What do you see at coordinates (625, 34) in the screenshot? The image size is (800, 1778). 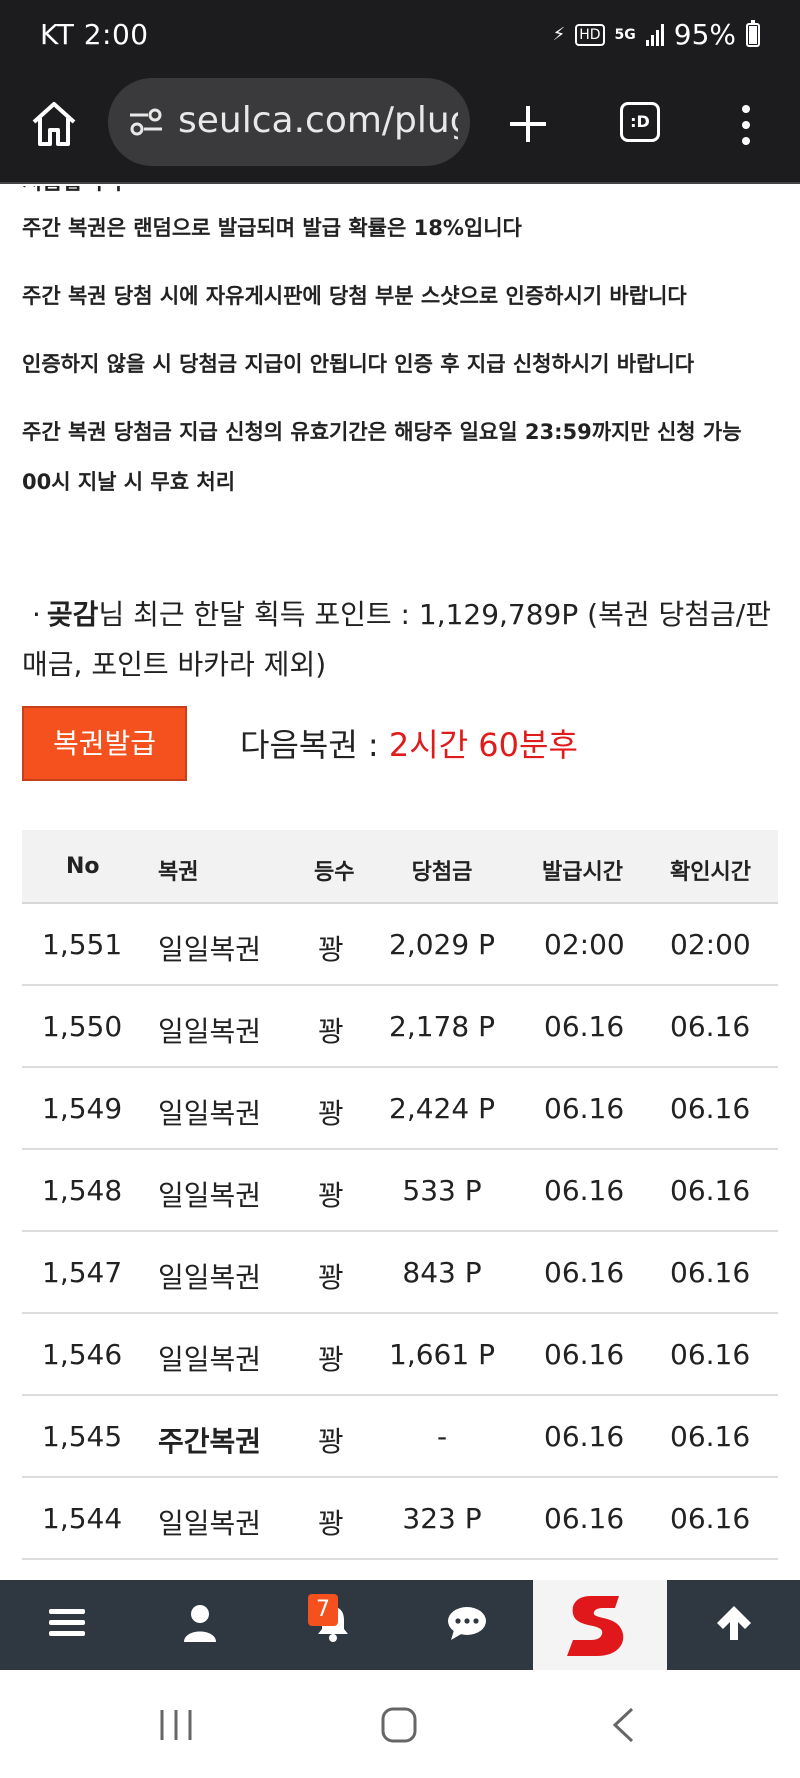 I see `5g-icon: 5G` at bounding box center [625, 34].